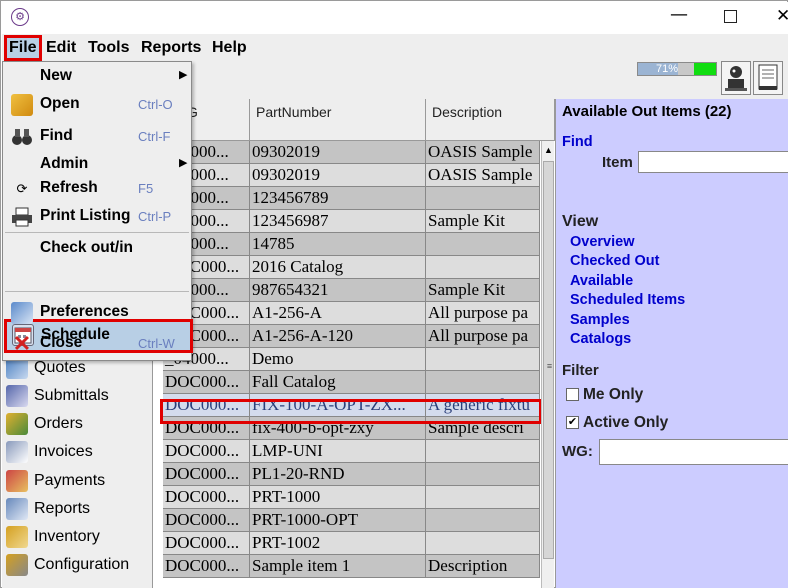  Describe the element at coordinates (97, 77) in the screenshot. I see `menu-item-new: New ▶` at that location.